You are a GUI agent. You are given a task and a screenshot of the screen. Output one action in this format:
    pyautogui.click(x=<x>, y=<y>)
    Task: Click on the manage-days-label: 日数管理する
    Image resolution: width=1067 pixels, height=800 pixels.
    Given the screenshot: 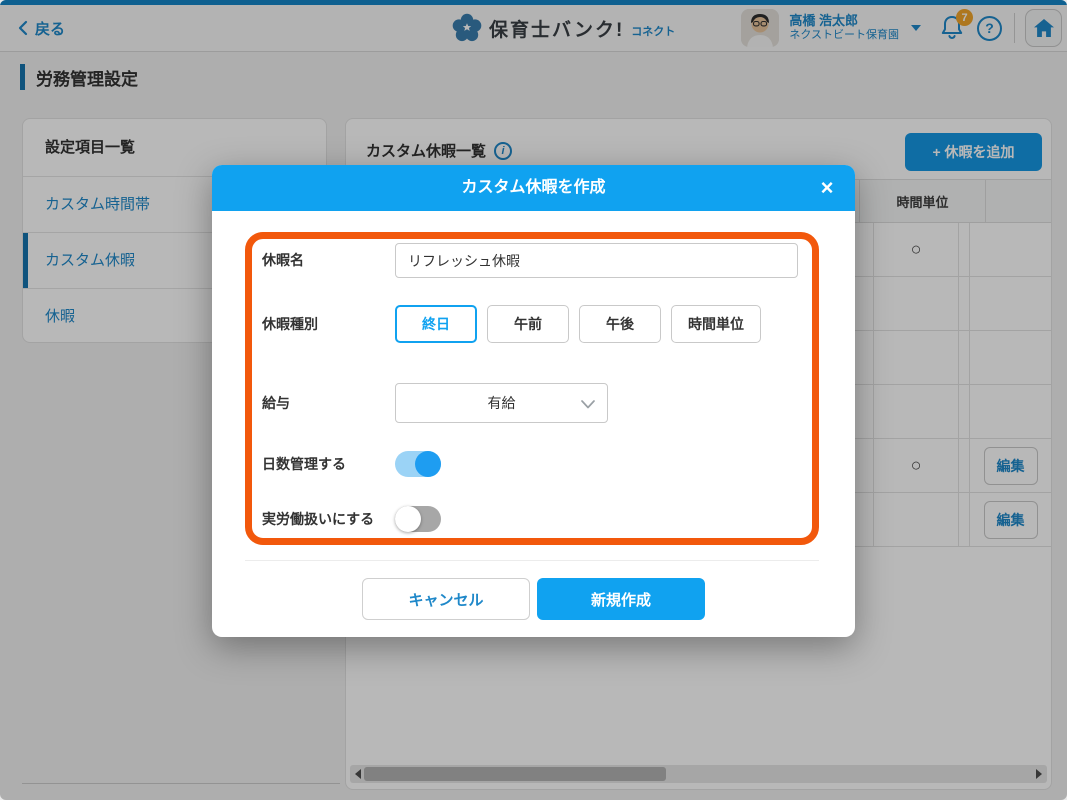 What is the action you would take?
    pyautogui.click(x=304, y=464)
    